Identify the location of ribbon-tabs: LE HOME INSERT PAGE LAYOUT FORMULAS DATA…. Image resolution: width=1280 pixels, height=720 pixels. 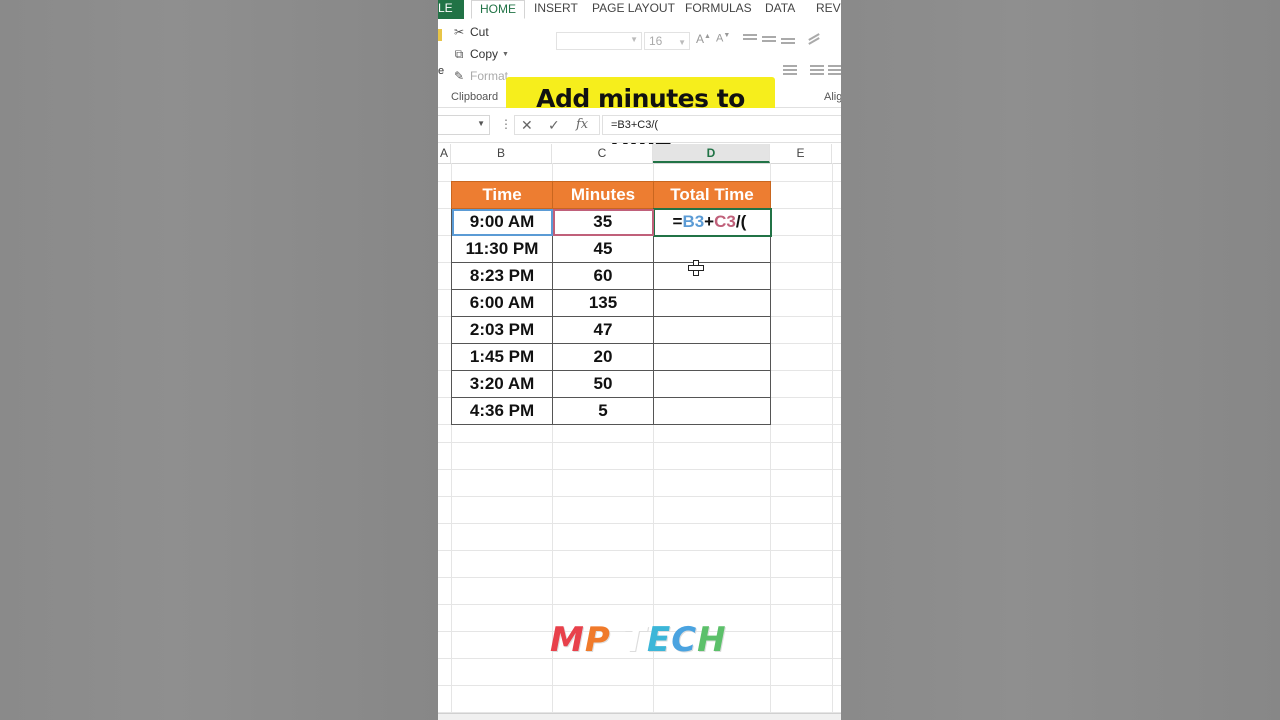
(639, 10).